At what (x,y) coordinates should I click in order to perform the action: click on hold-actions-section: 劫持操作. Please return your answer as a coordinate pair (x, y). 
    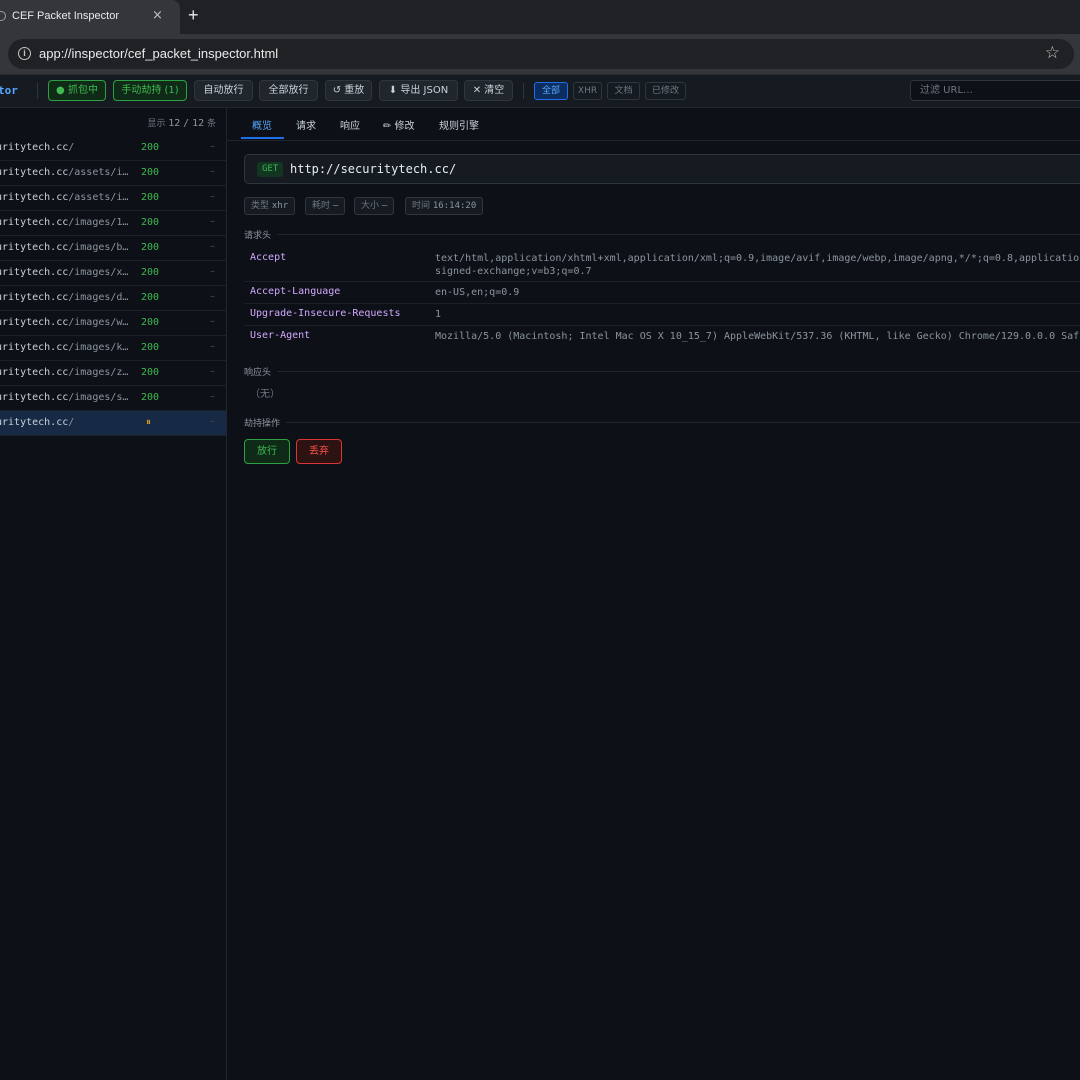
    Looking at the image, I should click on (662, 422).